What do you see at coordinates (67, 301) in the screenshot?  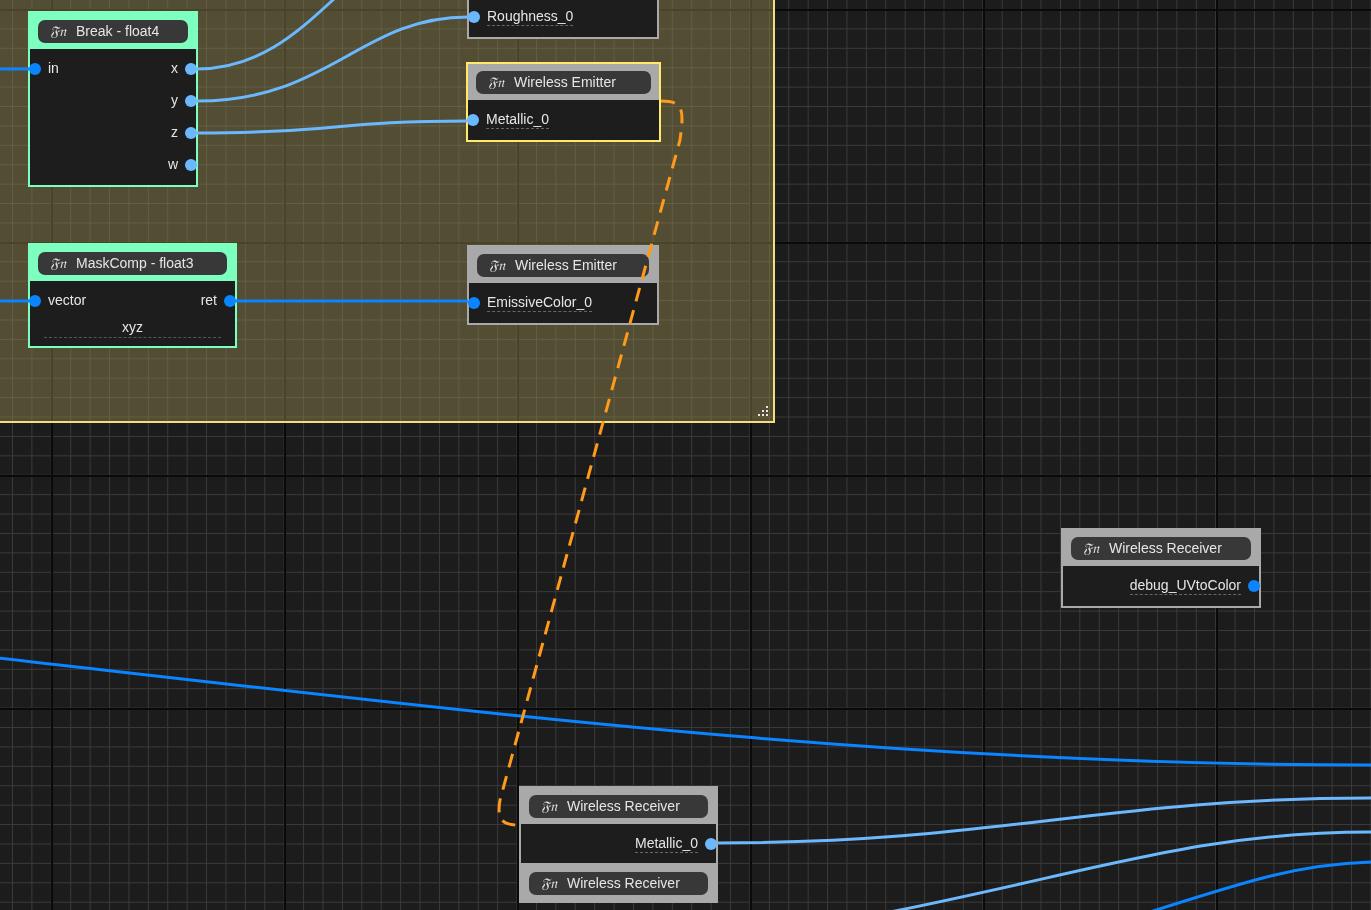 I see `port-label: vector` at bounding box center [67, 301].